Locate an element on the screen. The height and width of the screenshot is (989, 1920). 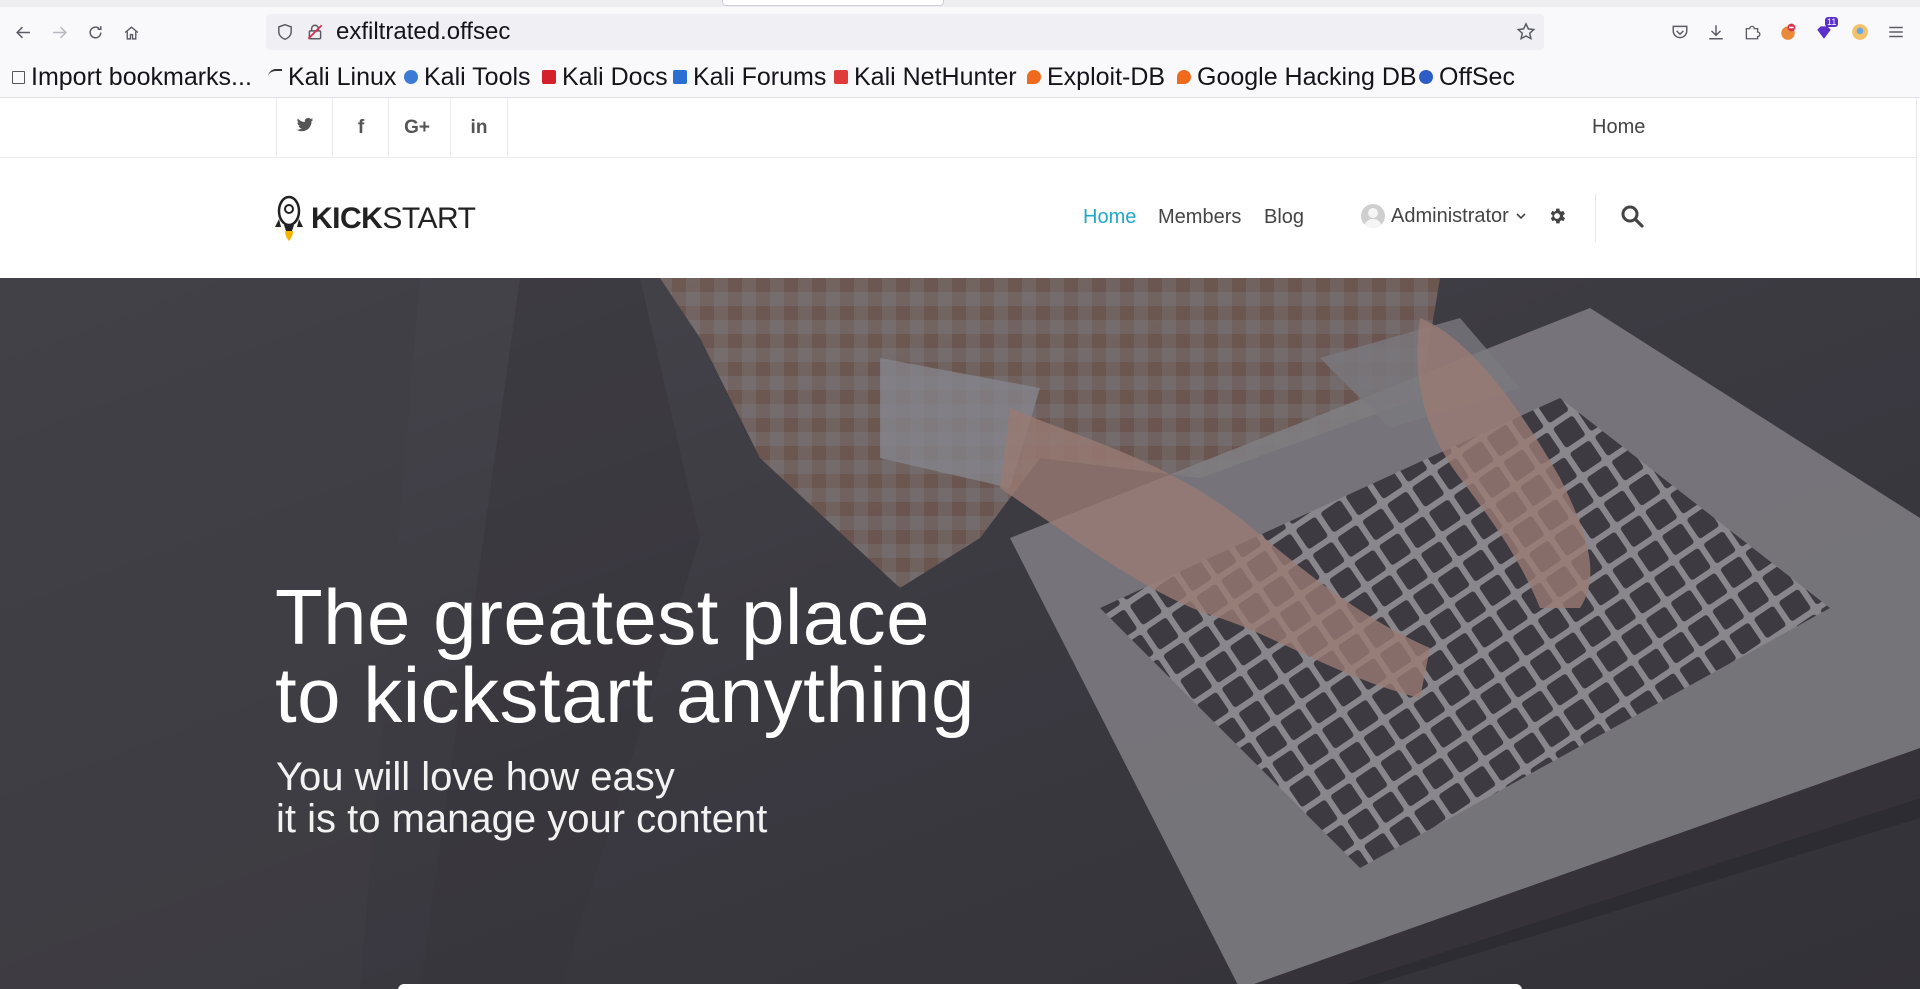
linkedin-link: in is located at coordinates (479, 127).